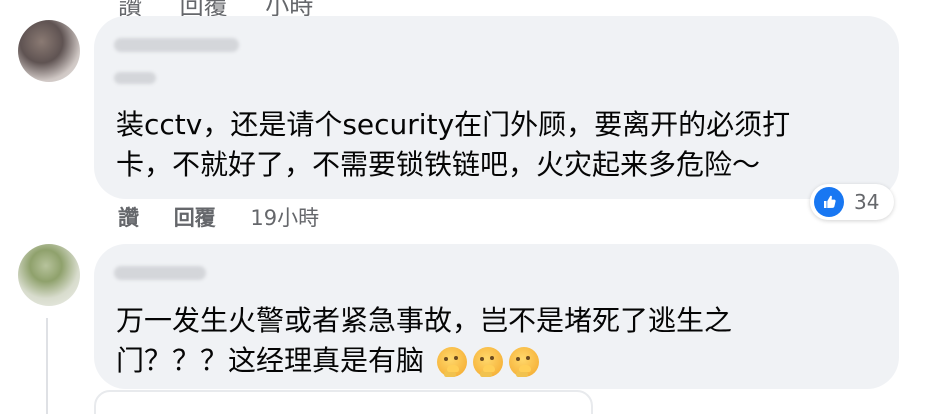 This screenshot has height=414, width=940. I want to click on like-button: 讚, so click(128, 218).